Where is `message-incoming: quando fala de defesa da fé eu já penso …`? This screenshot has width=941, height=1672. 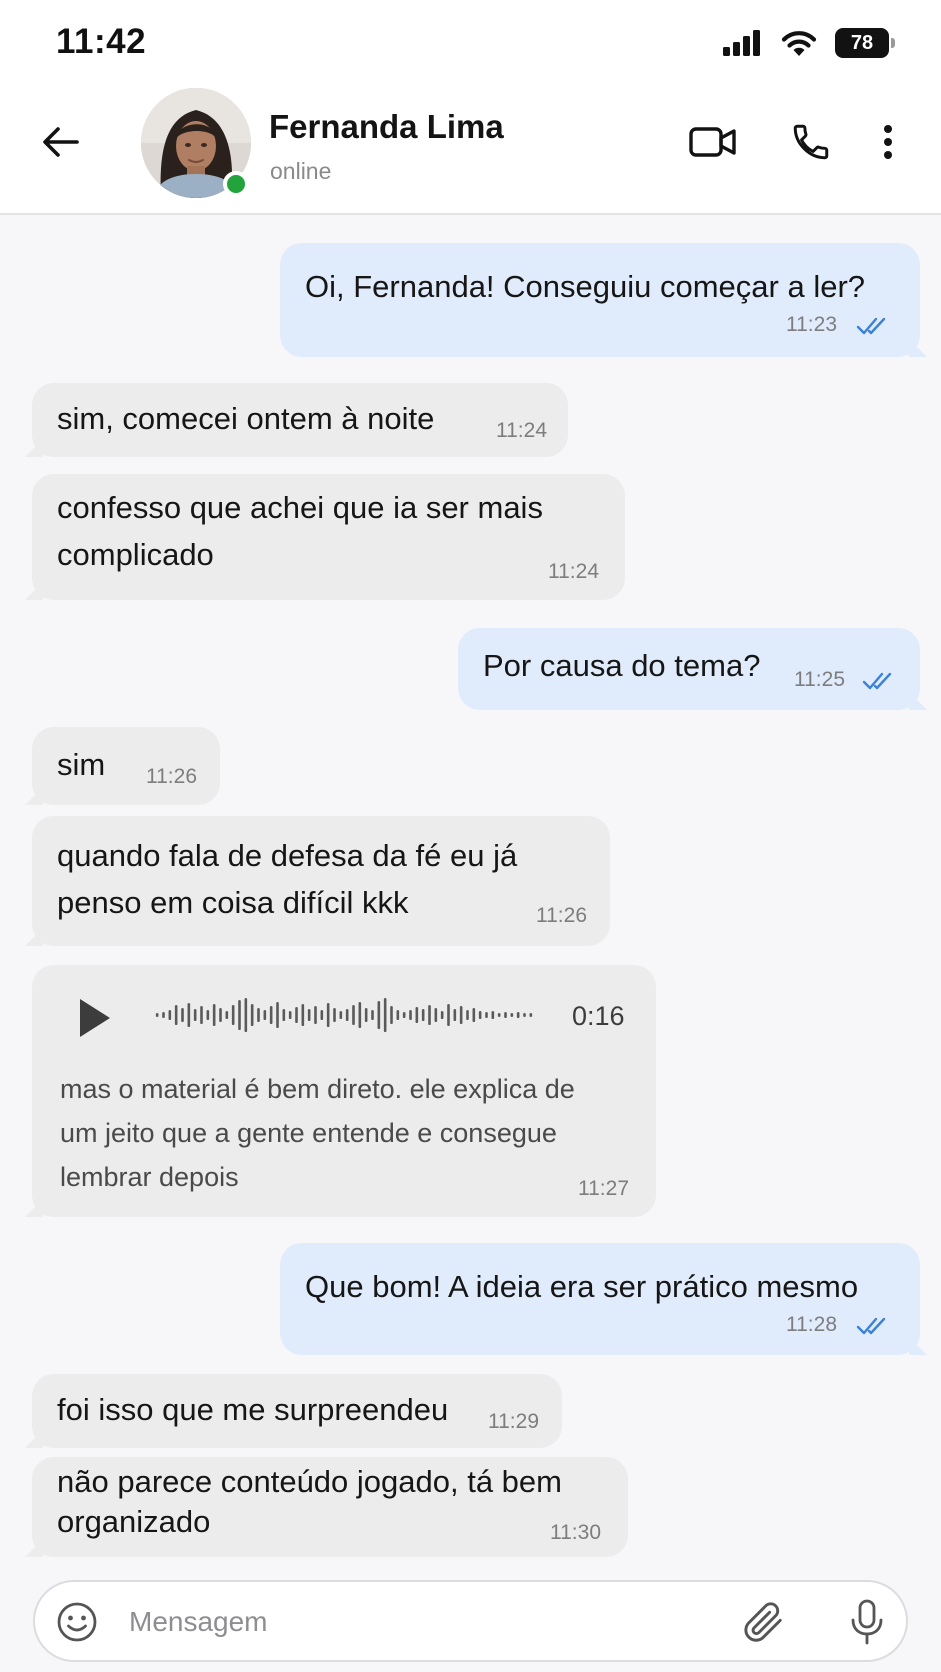
message-incoming: quando fala de defesa da fé eu já penso … is located at coordinates (321, 881).